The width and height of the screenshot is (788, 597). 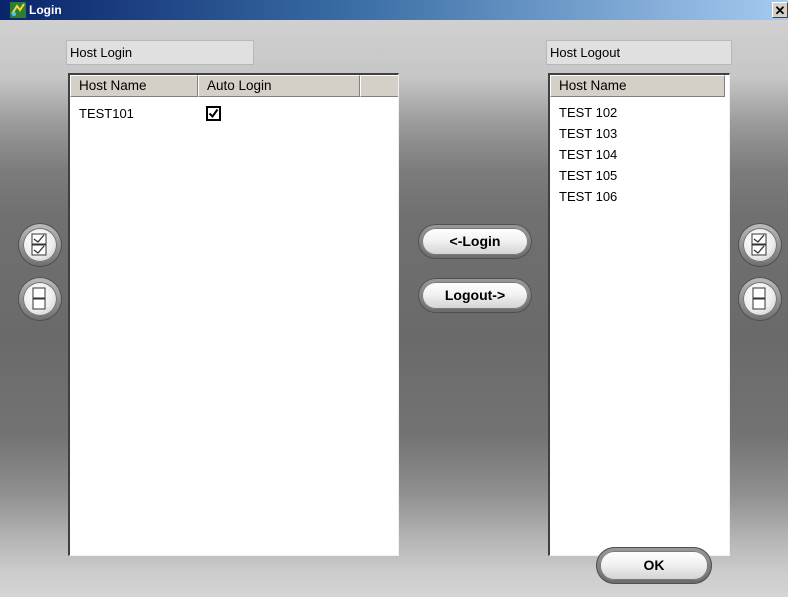 What do you see at coordinates (18, 10) in the screenshot?
I see `app-login-icon` at bounding box center [18, 10].